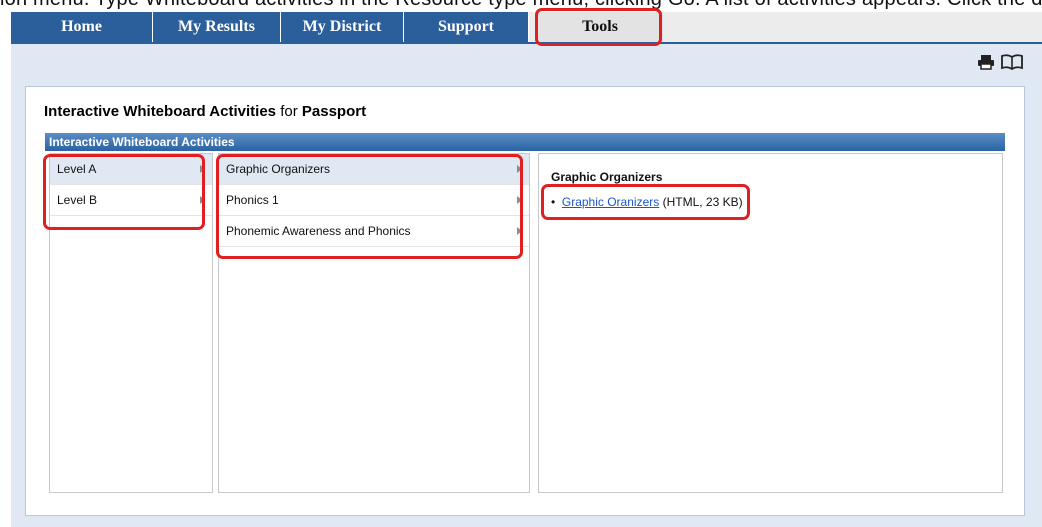  I want to click on level-item-b: Level B, so click(131, 200).